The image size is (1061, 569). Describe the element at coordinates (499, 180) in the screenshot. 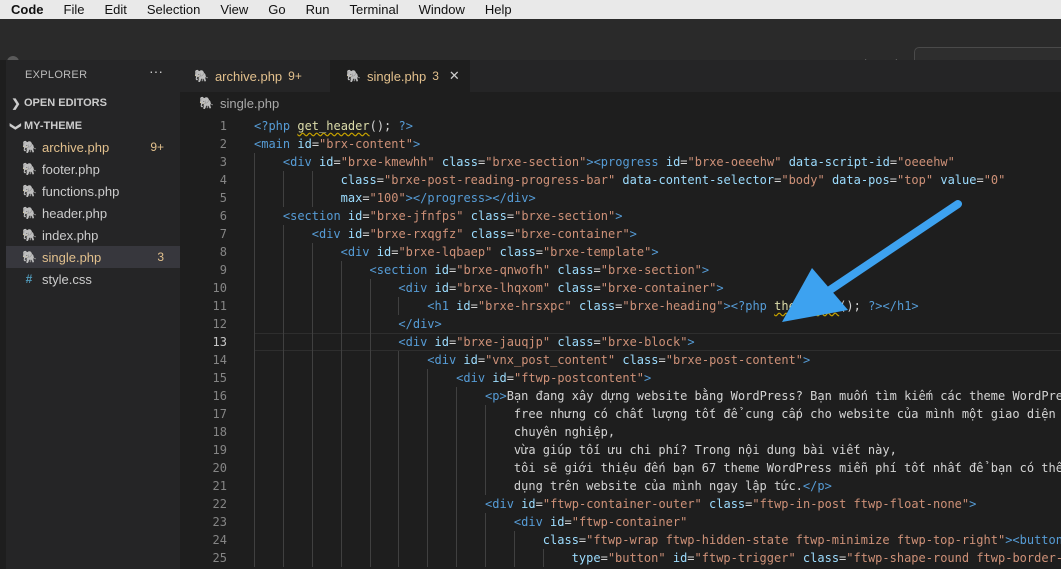

I see `code-token: "brxe-post-reading-progress-bar"` at that location.